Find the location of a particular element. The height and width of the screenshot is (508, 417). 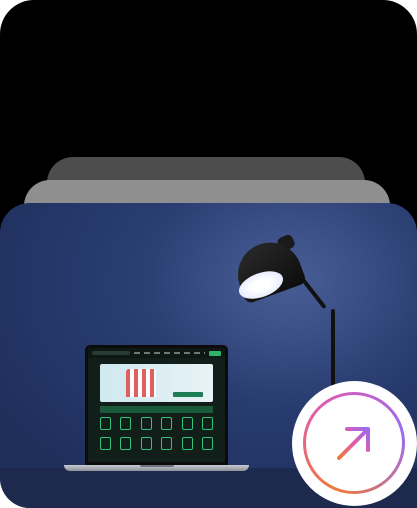

shop-awning-illustration is located at coordinates (141, 383).